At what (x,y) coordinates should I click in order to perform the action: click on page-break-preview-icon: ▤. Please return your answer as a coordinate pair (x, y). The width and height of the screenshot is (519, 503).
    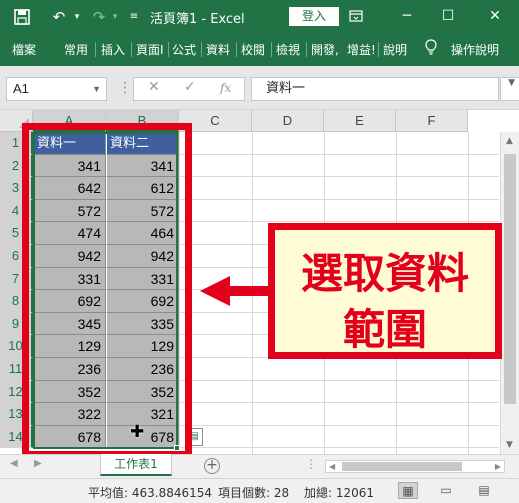
    Looking at the image, I should click on (484, 490).